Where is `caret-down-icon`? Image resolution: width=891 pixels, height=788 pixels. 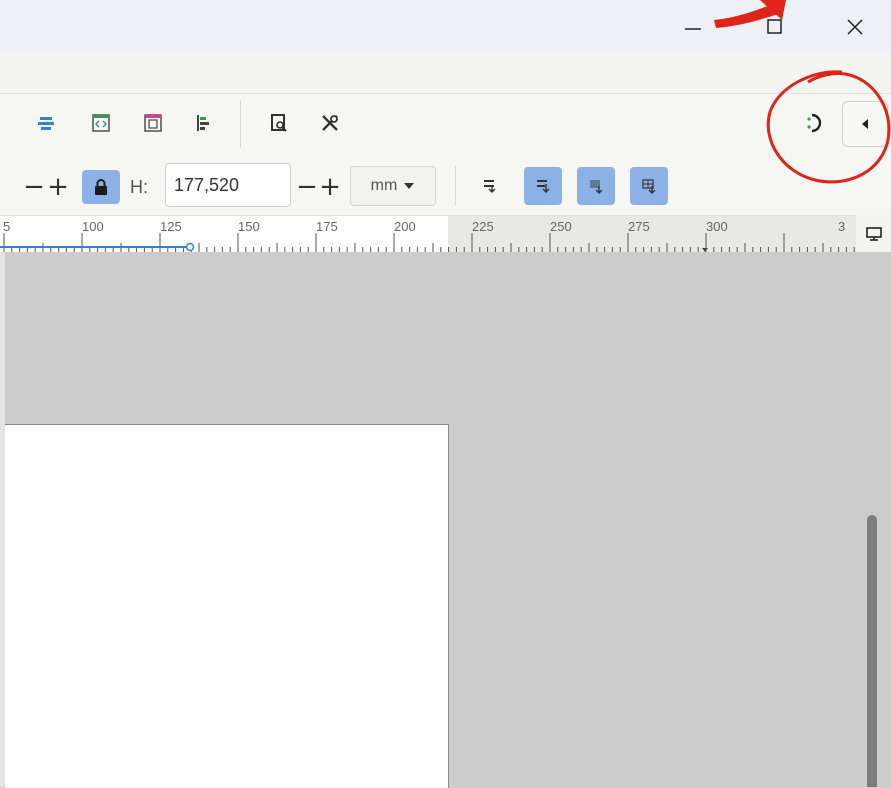
caret-down-icon is located at coordinates (409, 186).